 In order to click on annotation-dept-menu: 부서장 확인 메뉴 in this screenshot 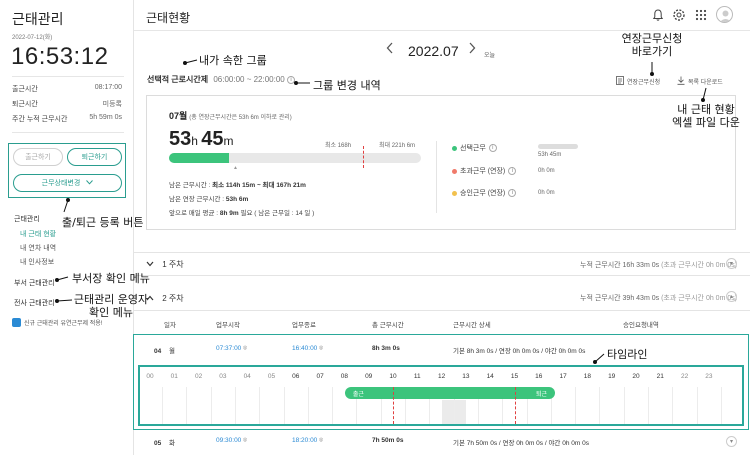, I will do `click(111, 278)`.